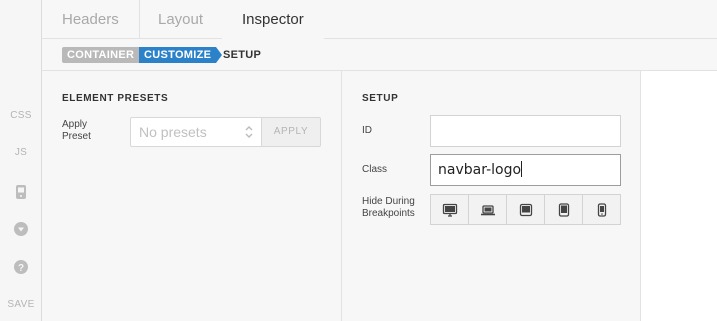  I want to click on left-rail: CSS JS ? SAVE, so click(21, 160).